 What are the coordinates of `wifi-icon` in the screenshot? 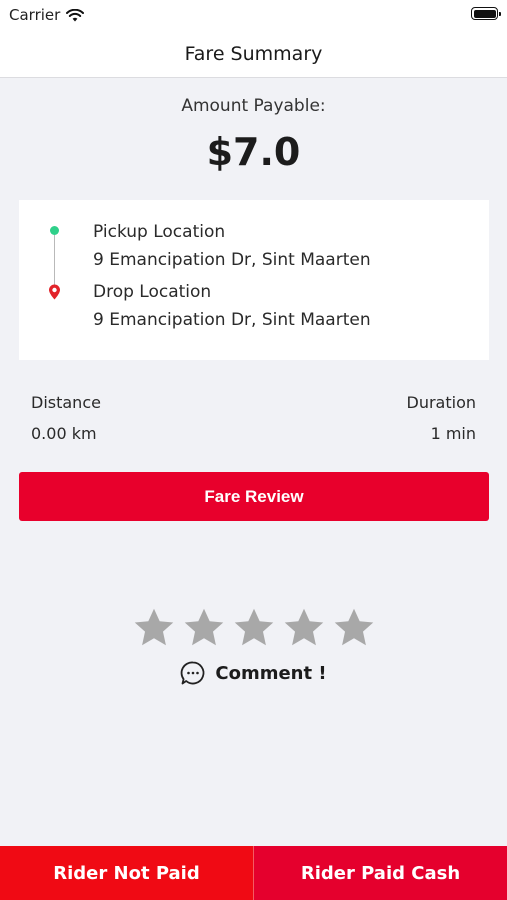 It's located at (75, 14).